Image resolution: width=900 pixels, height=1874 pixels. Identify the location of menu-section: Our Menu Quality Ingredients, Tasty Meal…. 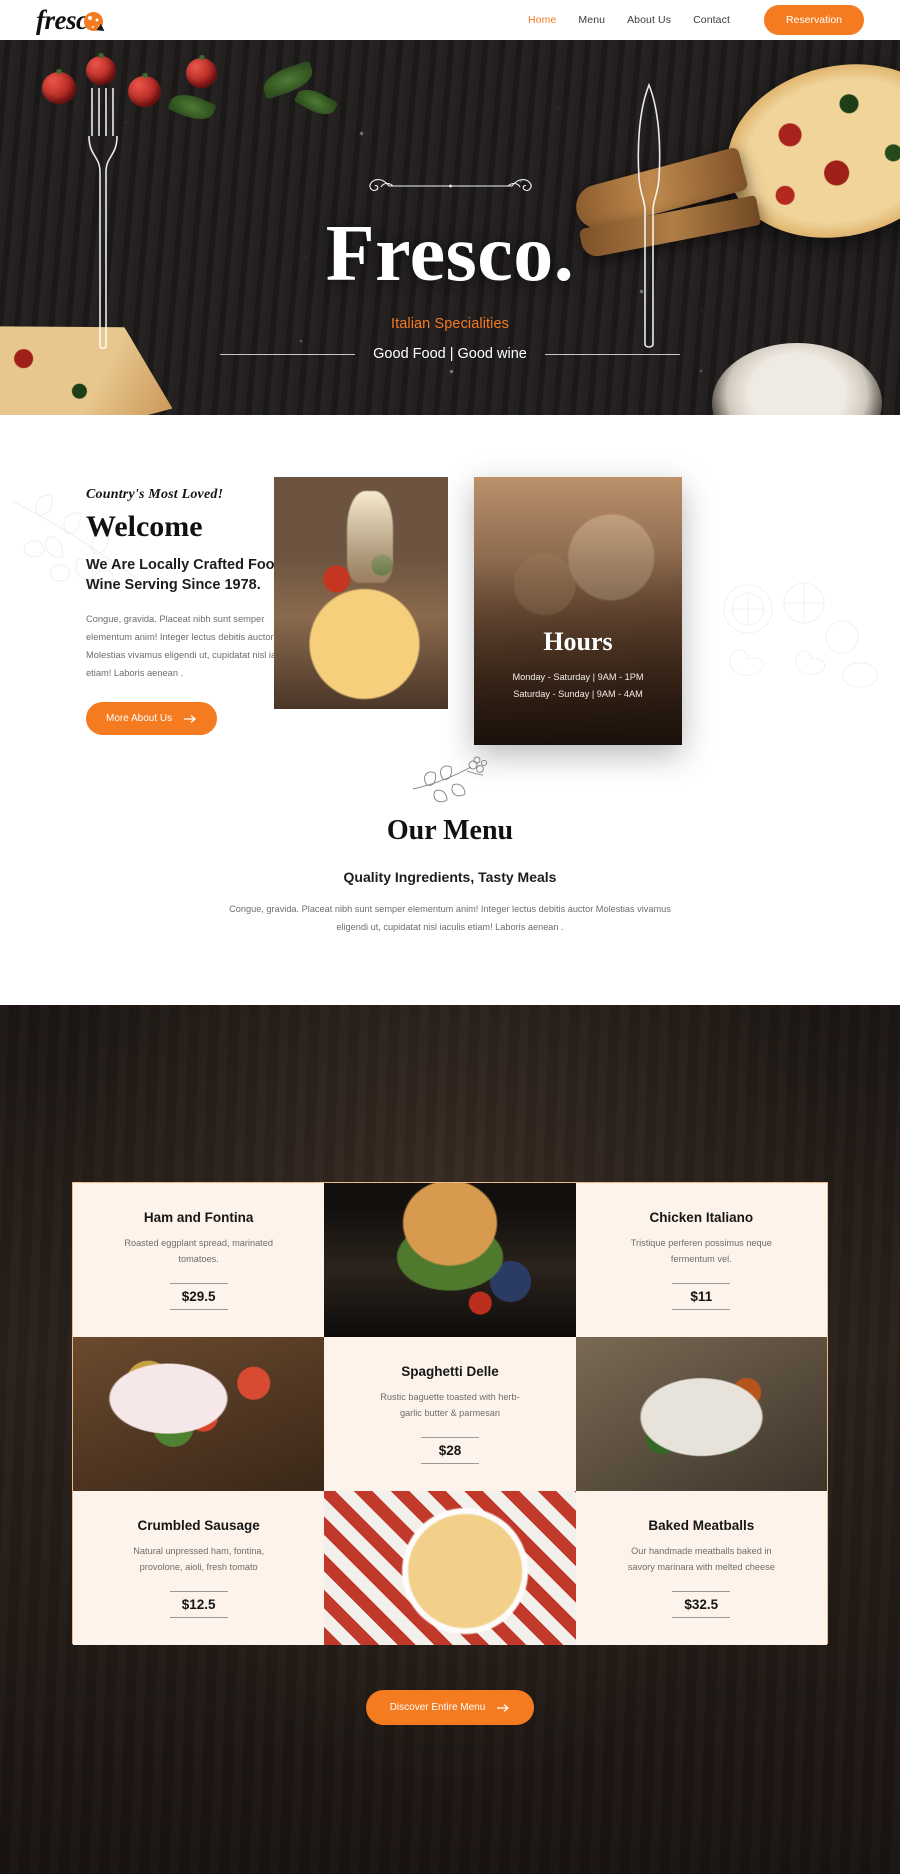
(450, 846).